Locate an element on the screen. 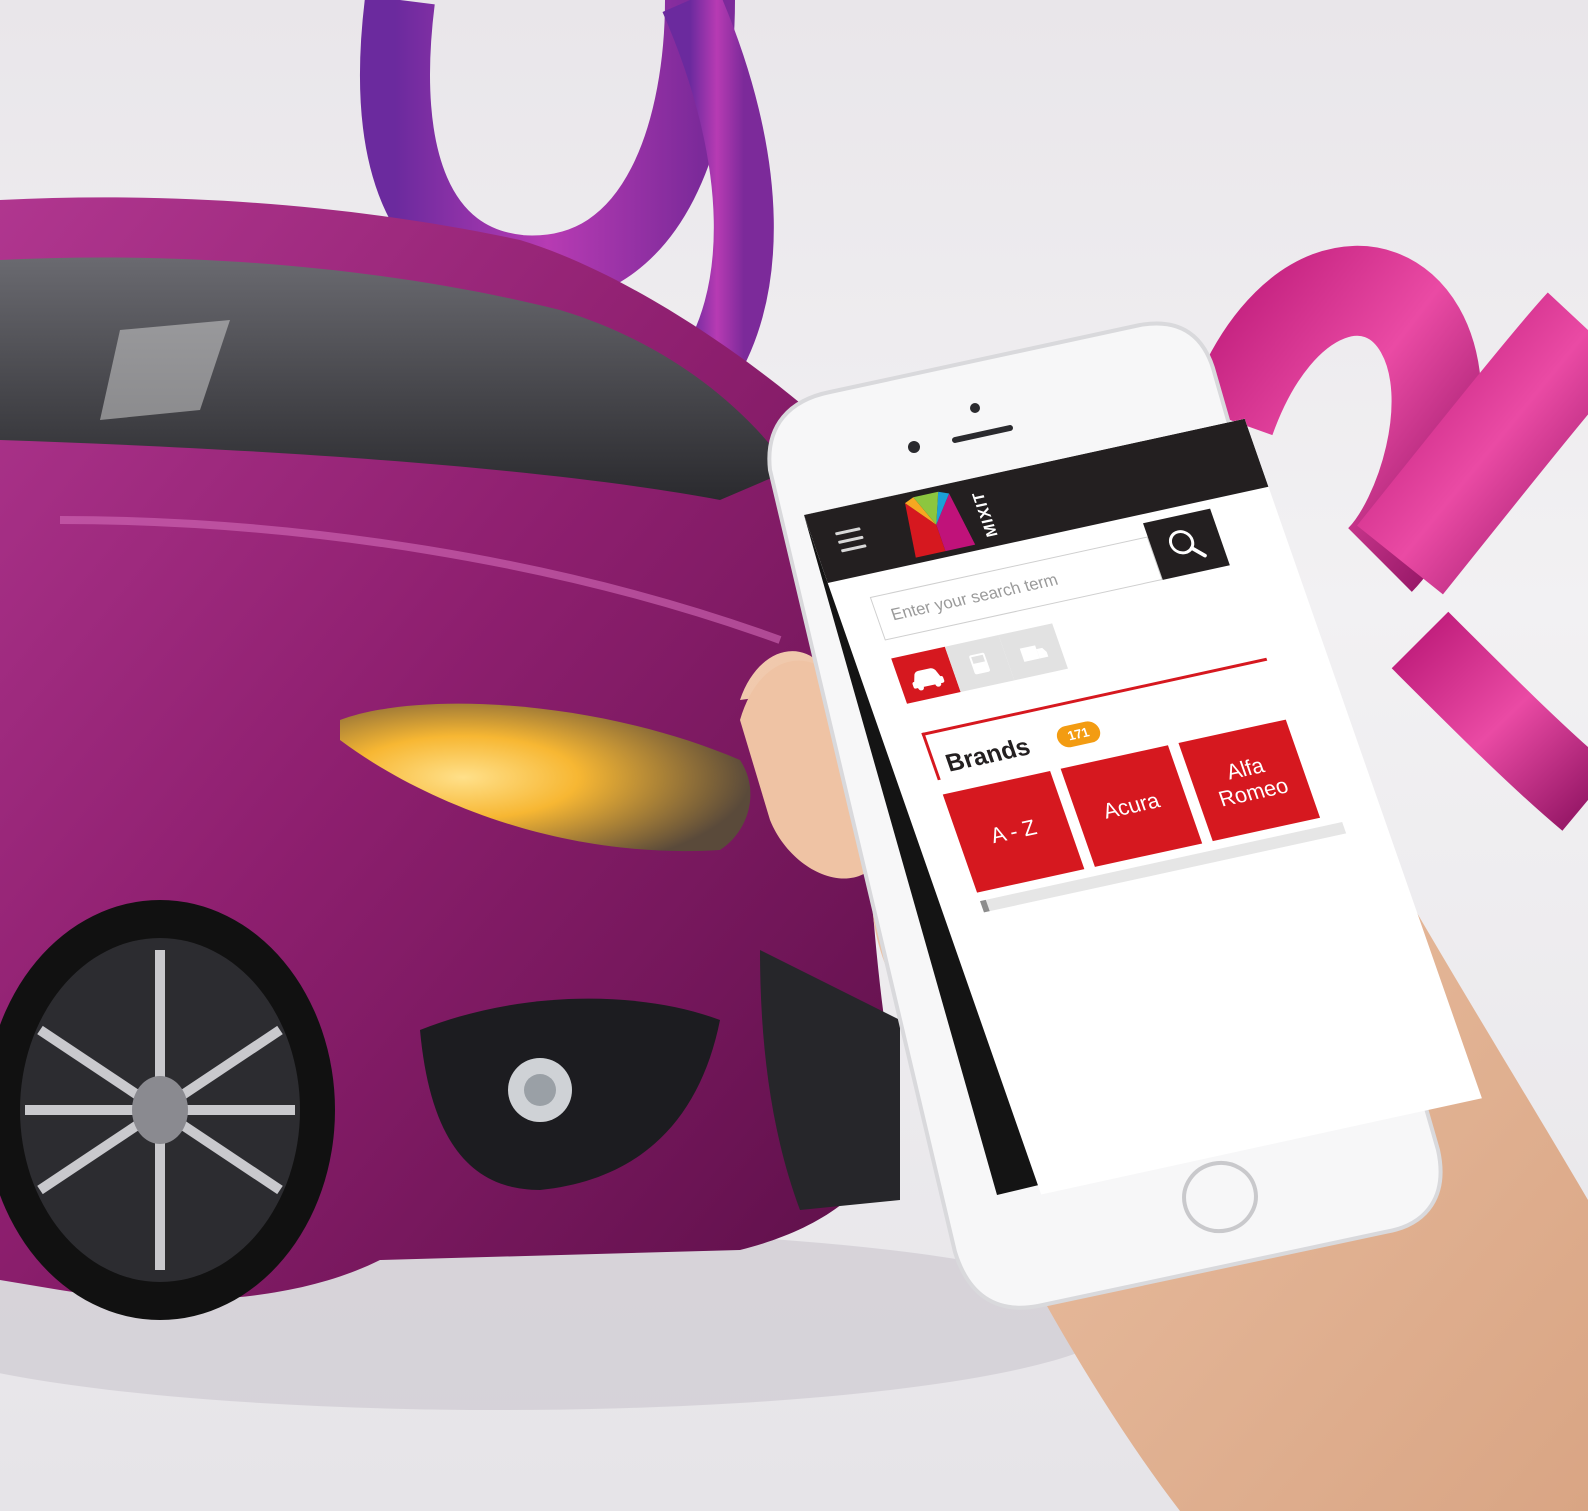 The width and height of the screenshot is (1588, 1511). brands-count-badge: 171 is located at coordinates (1078, 734).